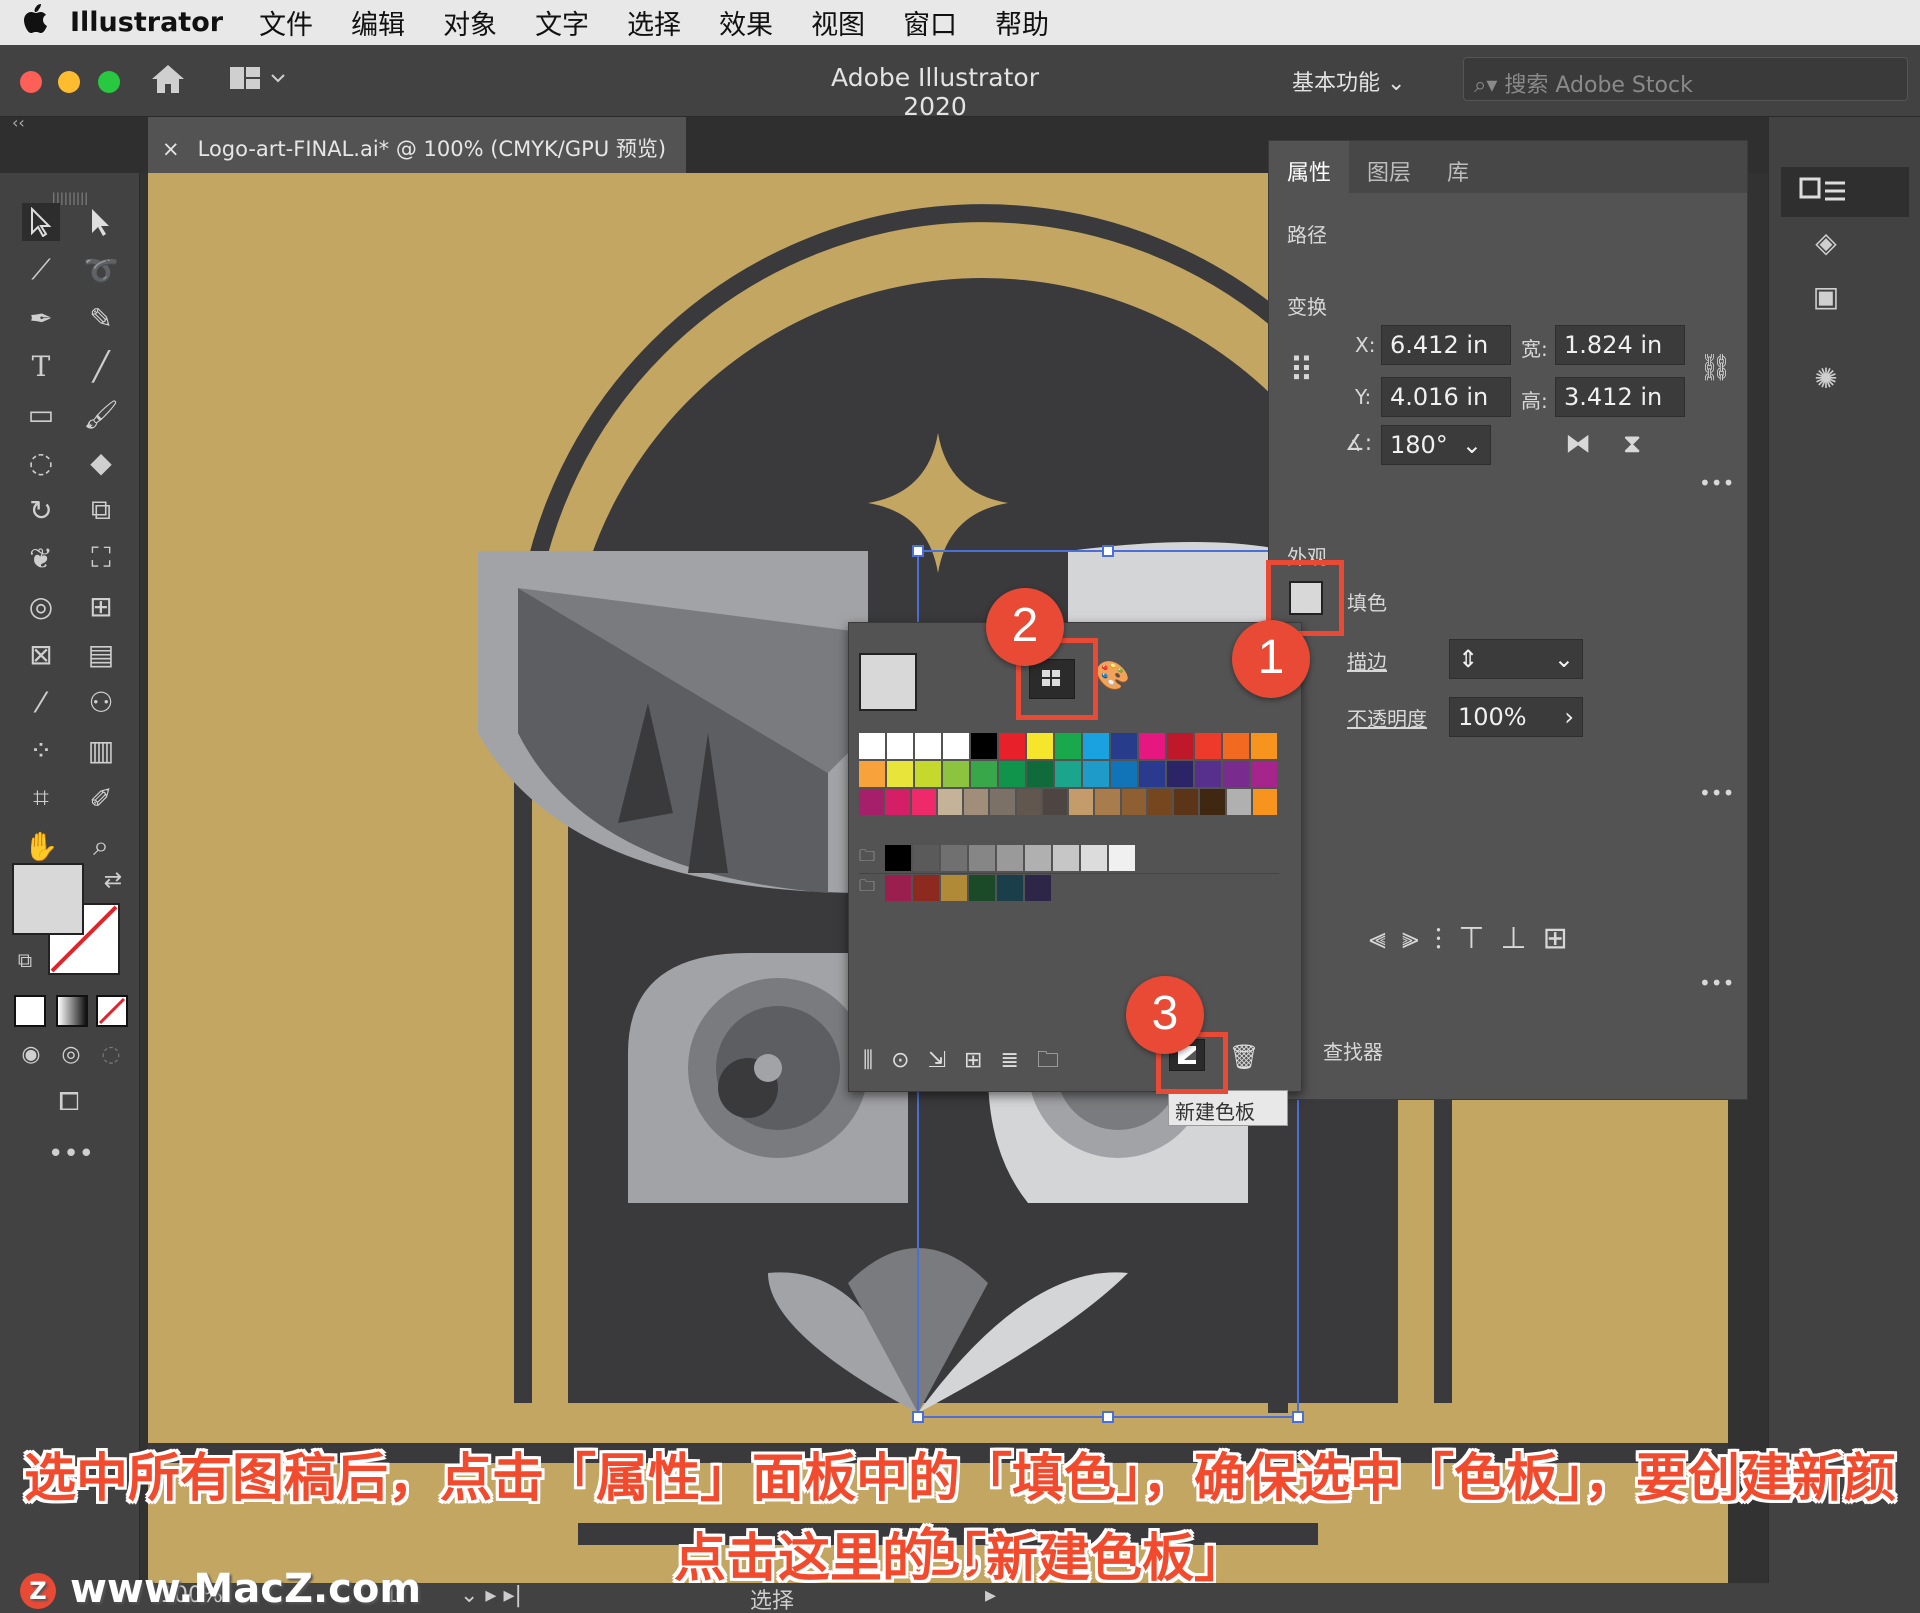 This screenshot has height=1613, width=1920. What do you see at coordinates (1389, 167) in the screenshot?
I see `tab-layers: 图层` at bounding box center [1389, 167].